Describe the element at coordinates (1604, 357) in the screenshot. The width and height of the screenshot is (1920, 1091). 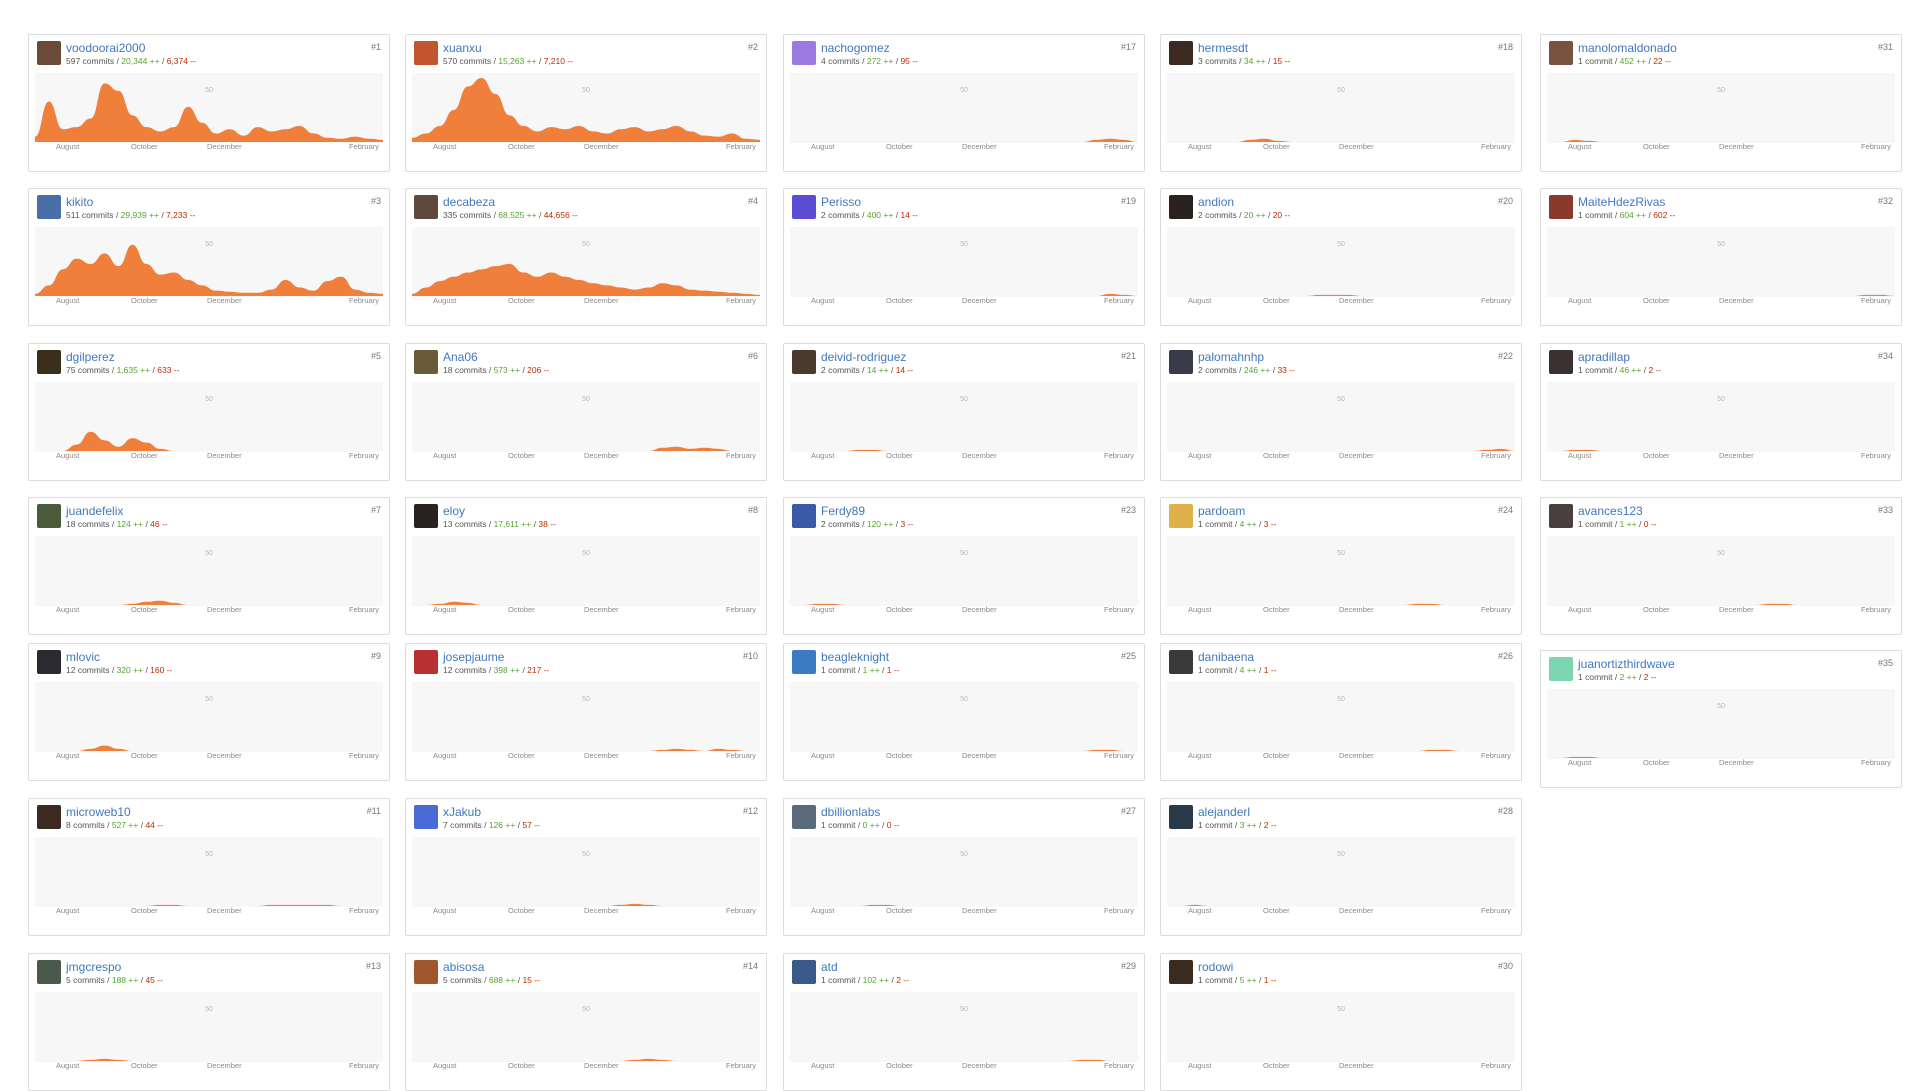
I see `contributor-username-link: apradillap` at that location.